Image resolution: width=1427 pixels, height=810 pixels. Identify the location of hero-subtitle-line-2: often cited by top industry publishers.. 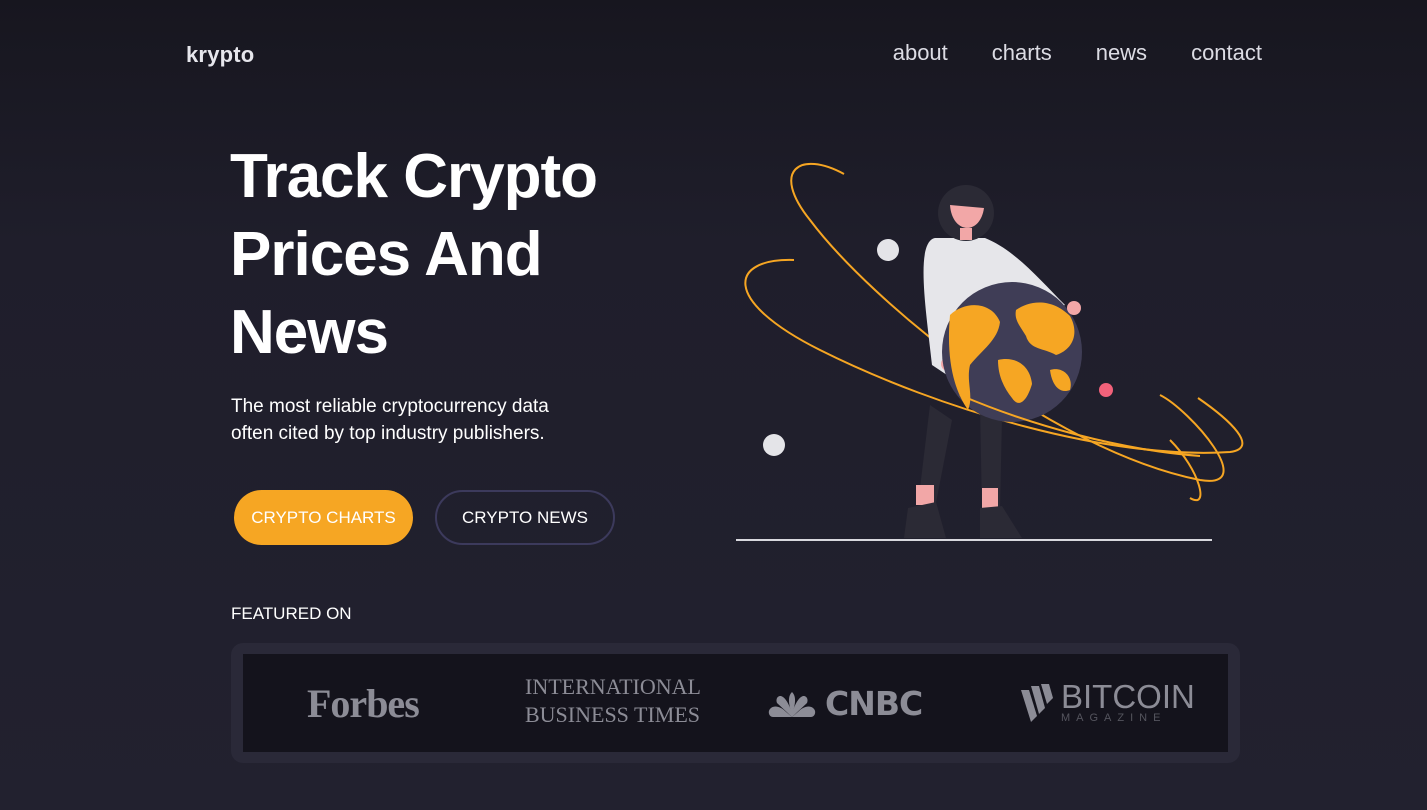
(388, 433).